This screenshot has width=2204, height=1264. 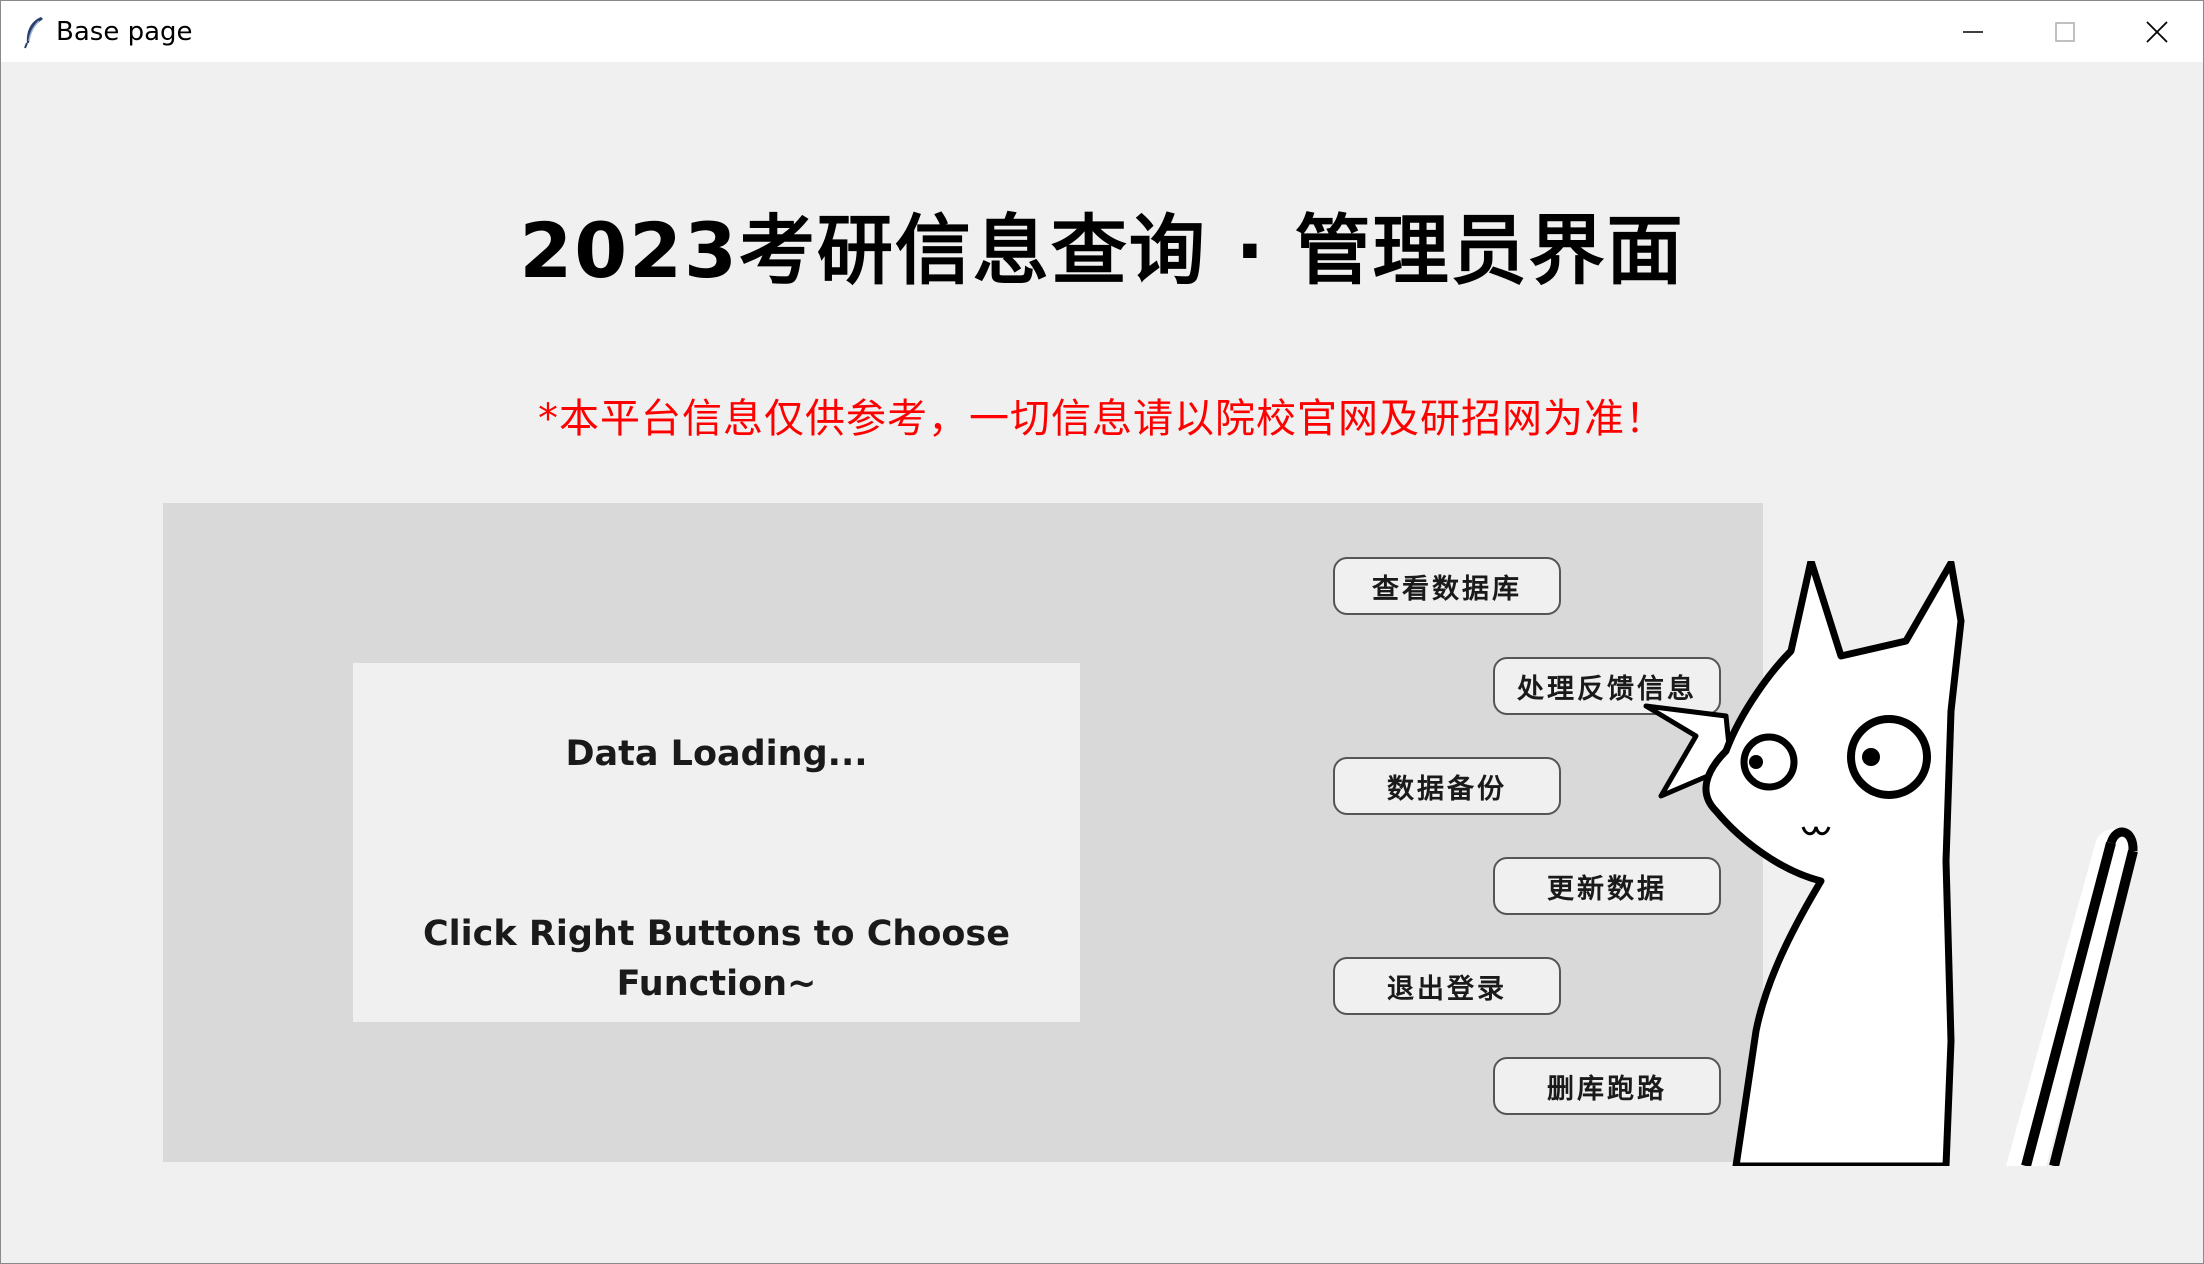 I want to click on minimize-icon, so click(x=1973, y=31).